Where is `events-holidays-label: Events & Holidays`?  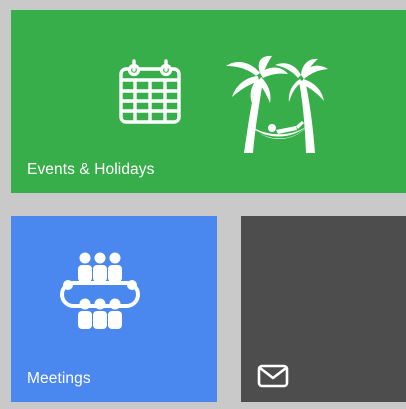 events-holidays-label: Events & Holidays is located at coordinates (91, 169).